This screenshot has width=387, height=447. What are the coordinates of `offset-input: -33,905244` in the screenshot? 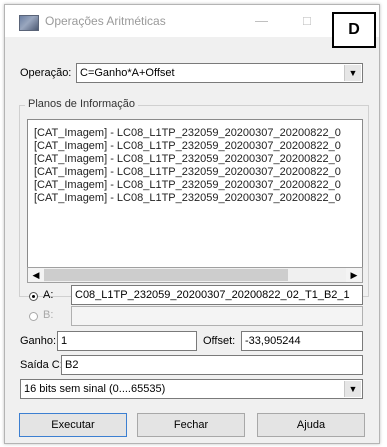 It's located at (302, 341).